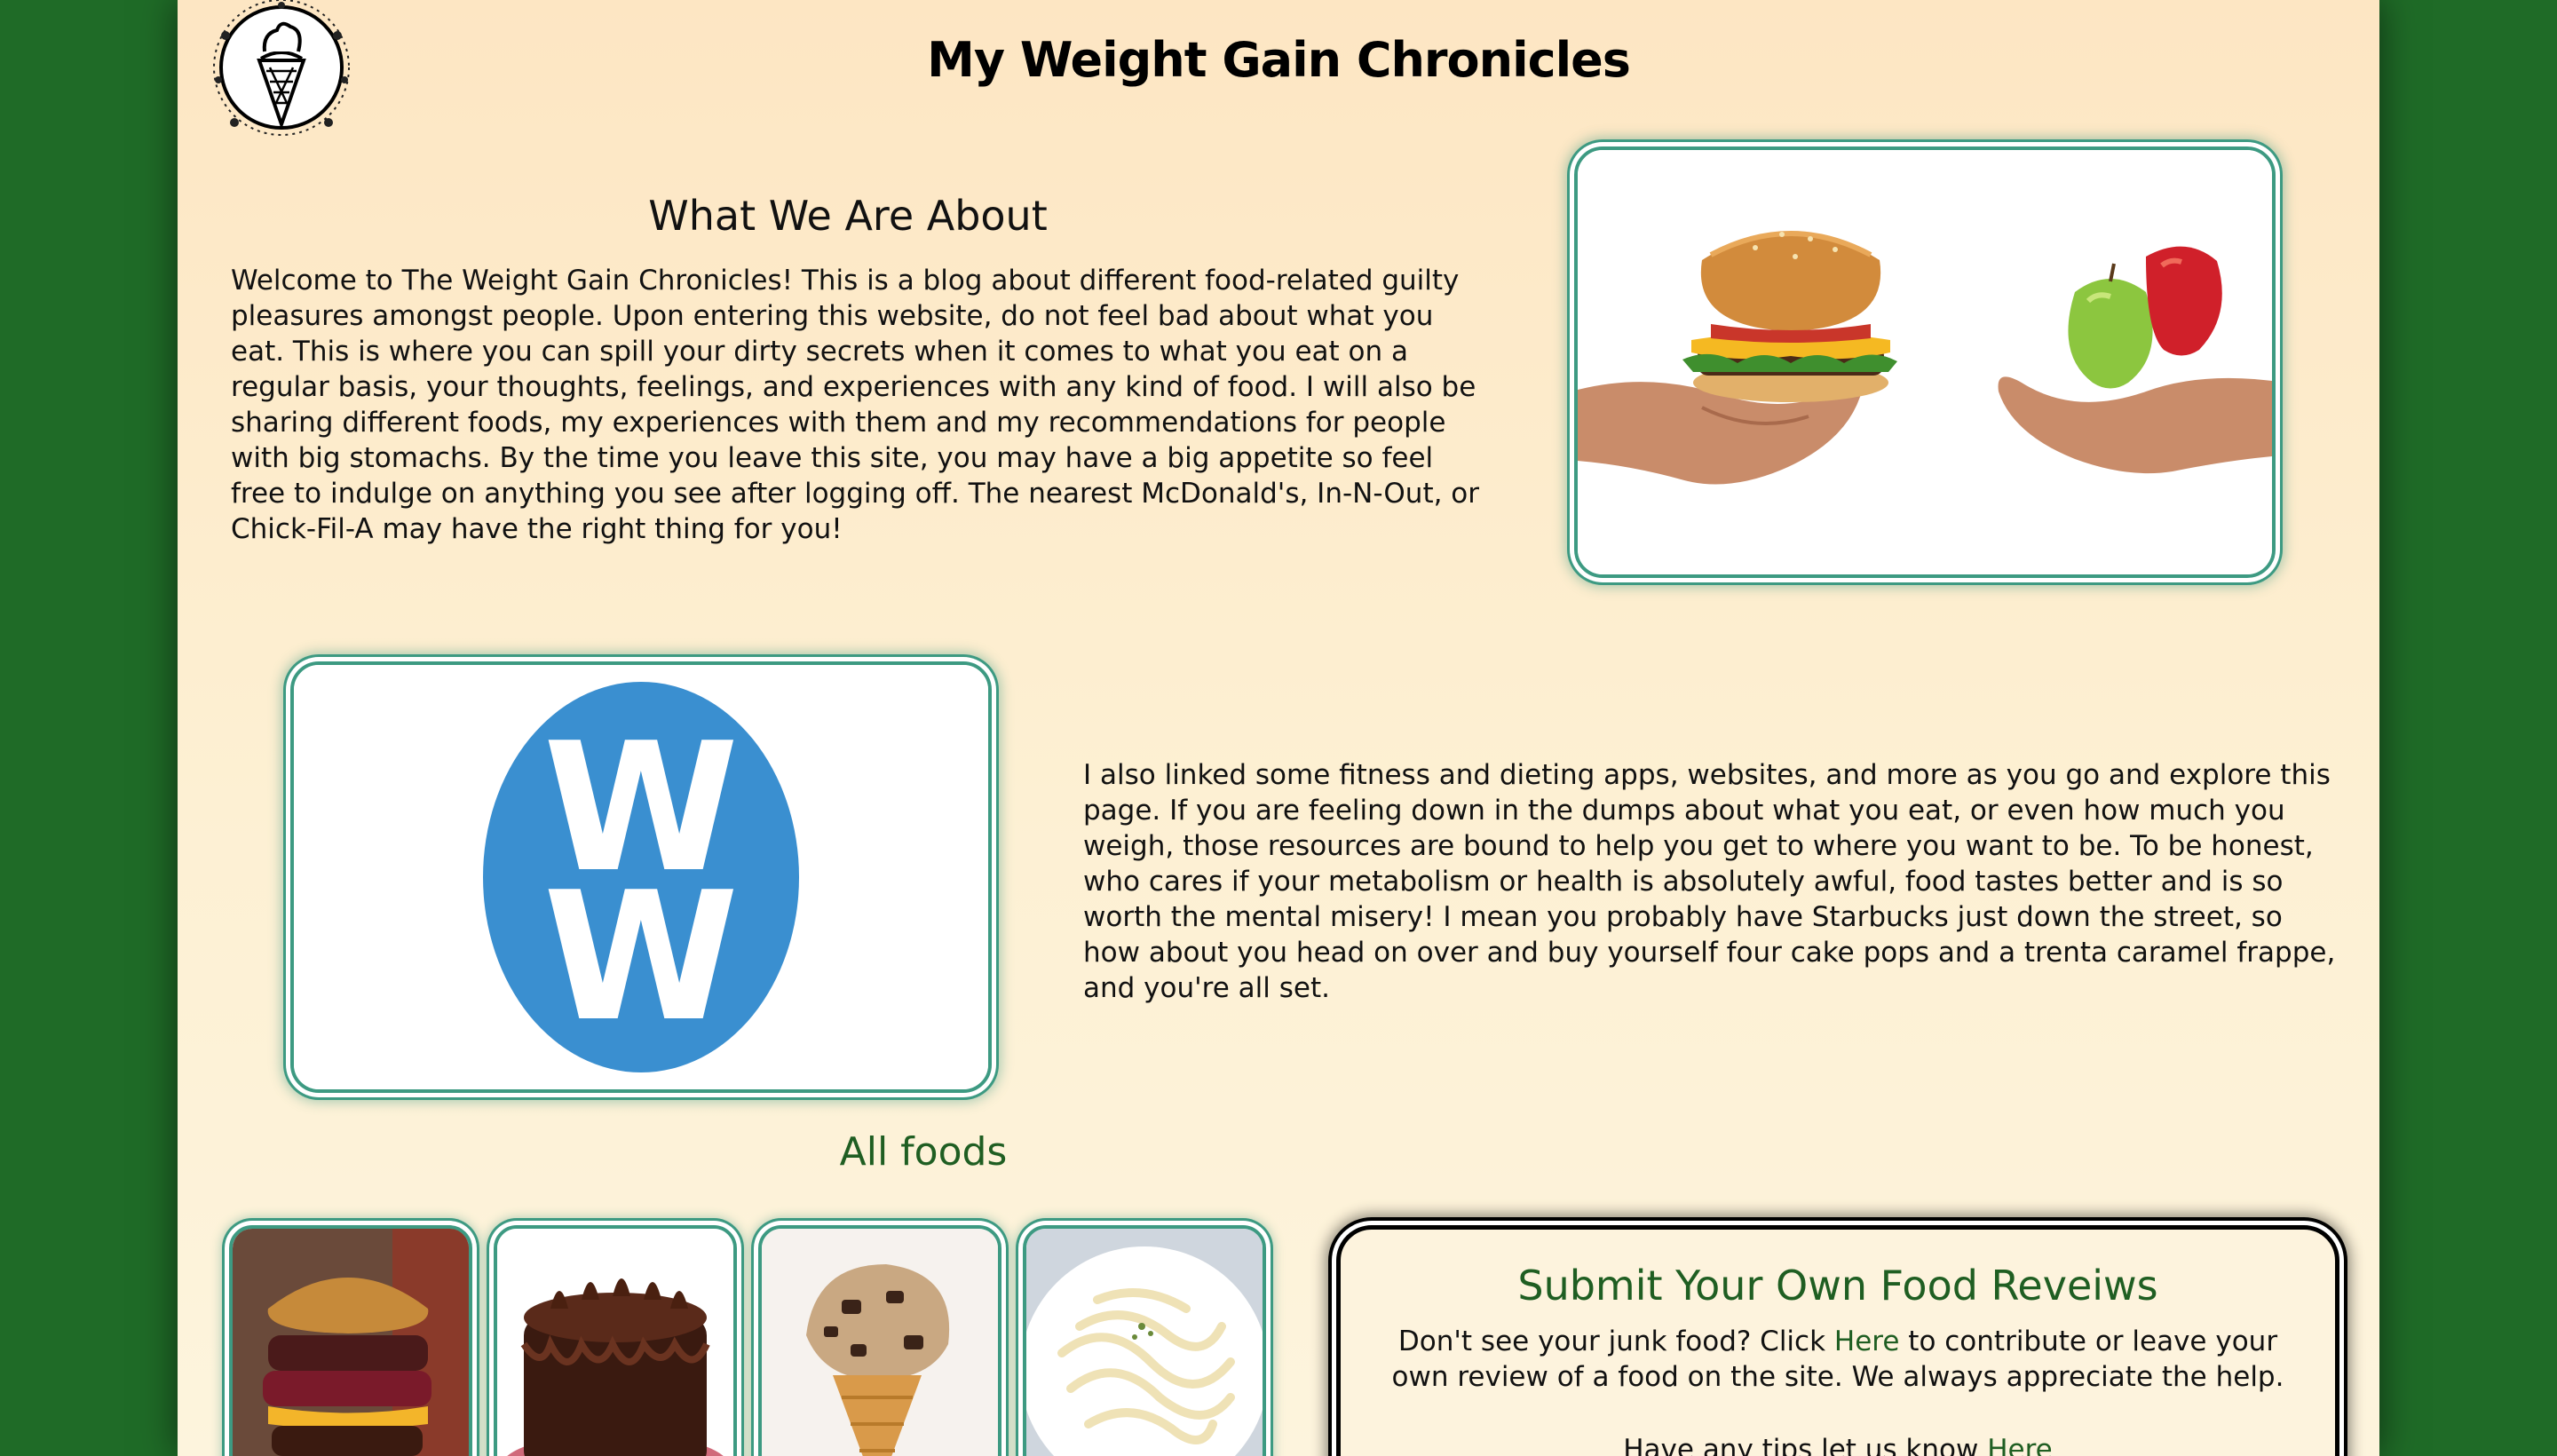 The width and height of the screenshot is (2557, 1456). What do you see at coordinates (1805, 1445) in the screenshot?
I see `tips-text: Have any tips let us know` at bounding box center [1805, 1445].